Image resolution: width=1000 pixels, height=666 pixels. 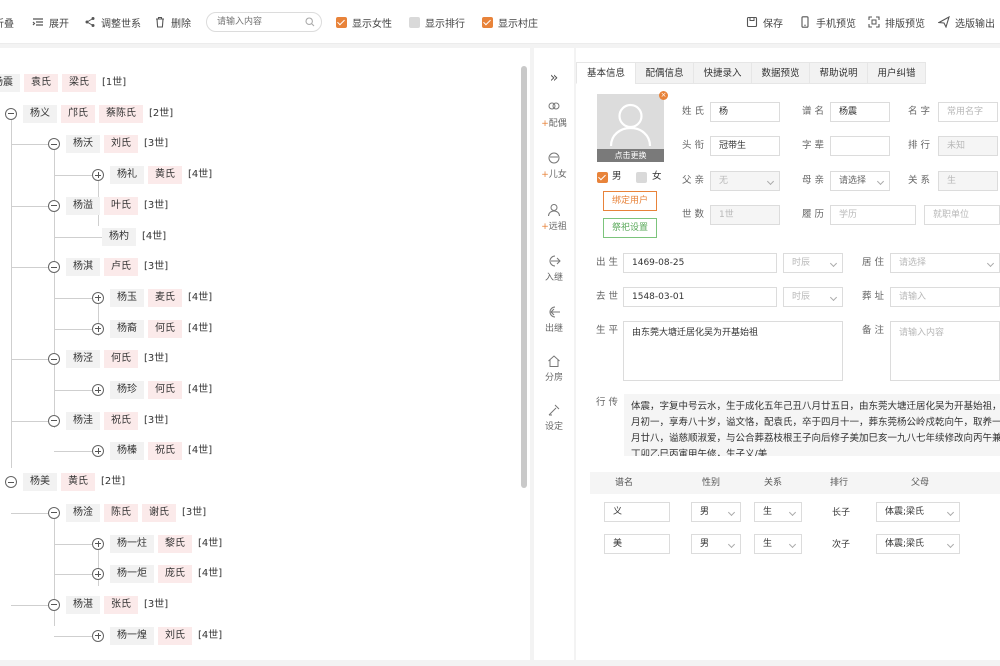 What do you see at coordinates (127, 451) in the screenshot?
I see `person-node: 杨榛` at bounding box center [127, 451].